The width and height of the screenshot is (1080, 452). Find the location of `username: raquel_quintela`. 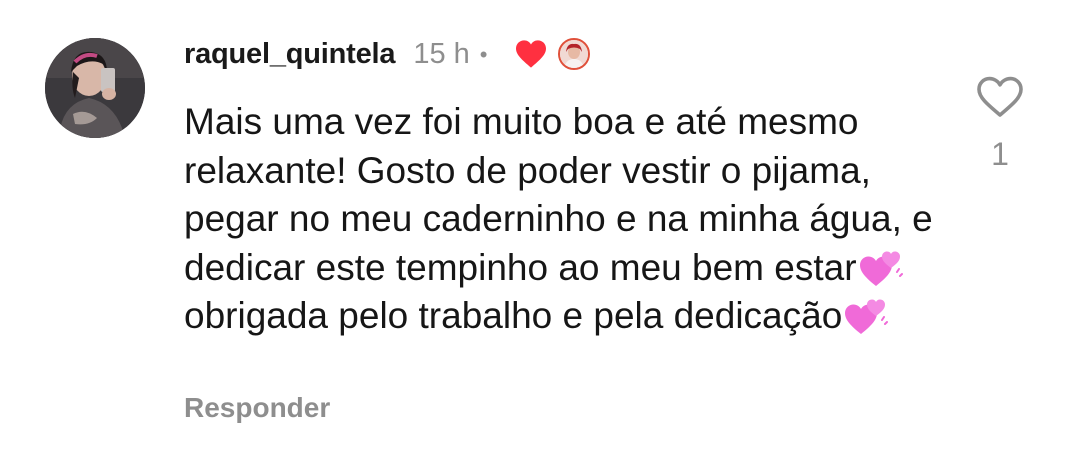

username: raquel_quintela is located at coordinates (290, 54).